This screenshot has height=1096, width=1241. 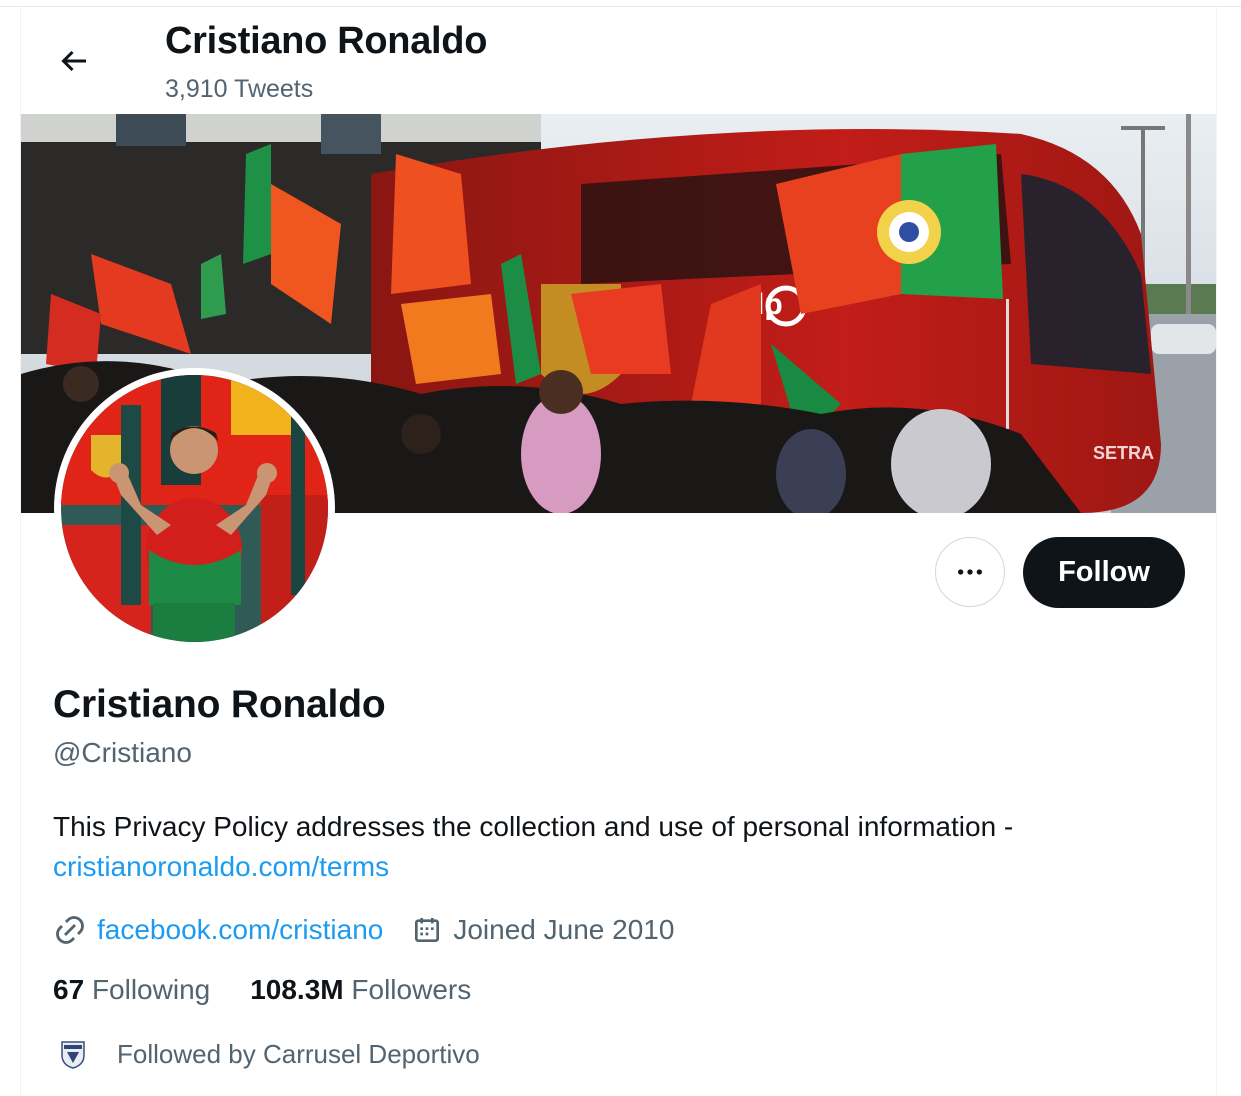 I want to click on follower-avatar, so click(x=73, y=1054).